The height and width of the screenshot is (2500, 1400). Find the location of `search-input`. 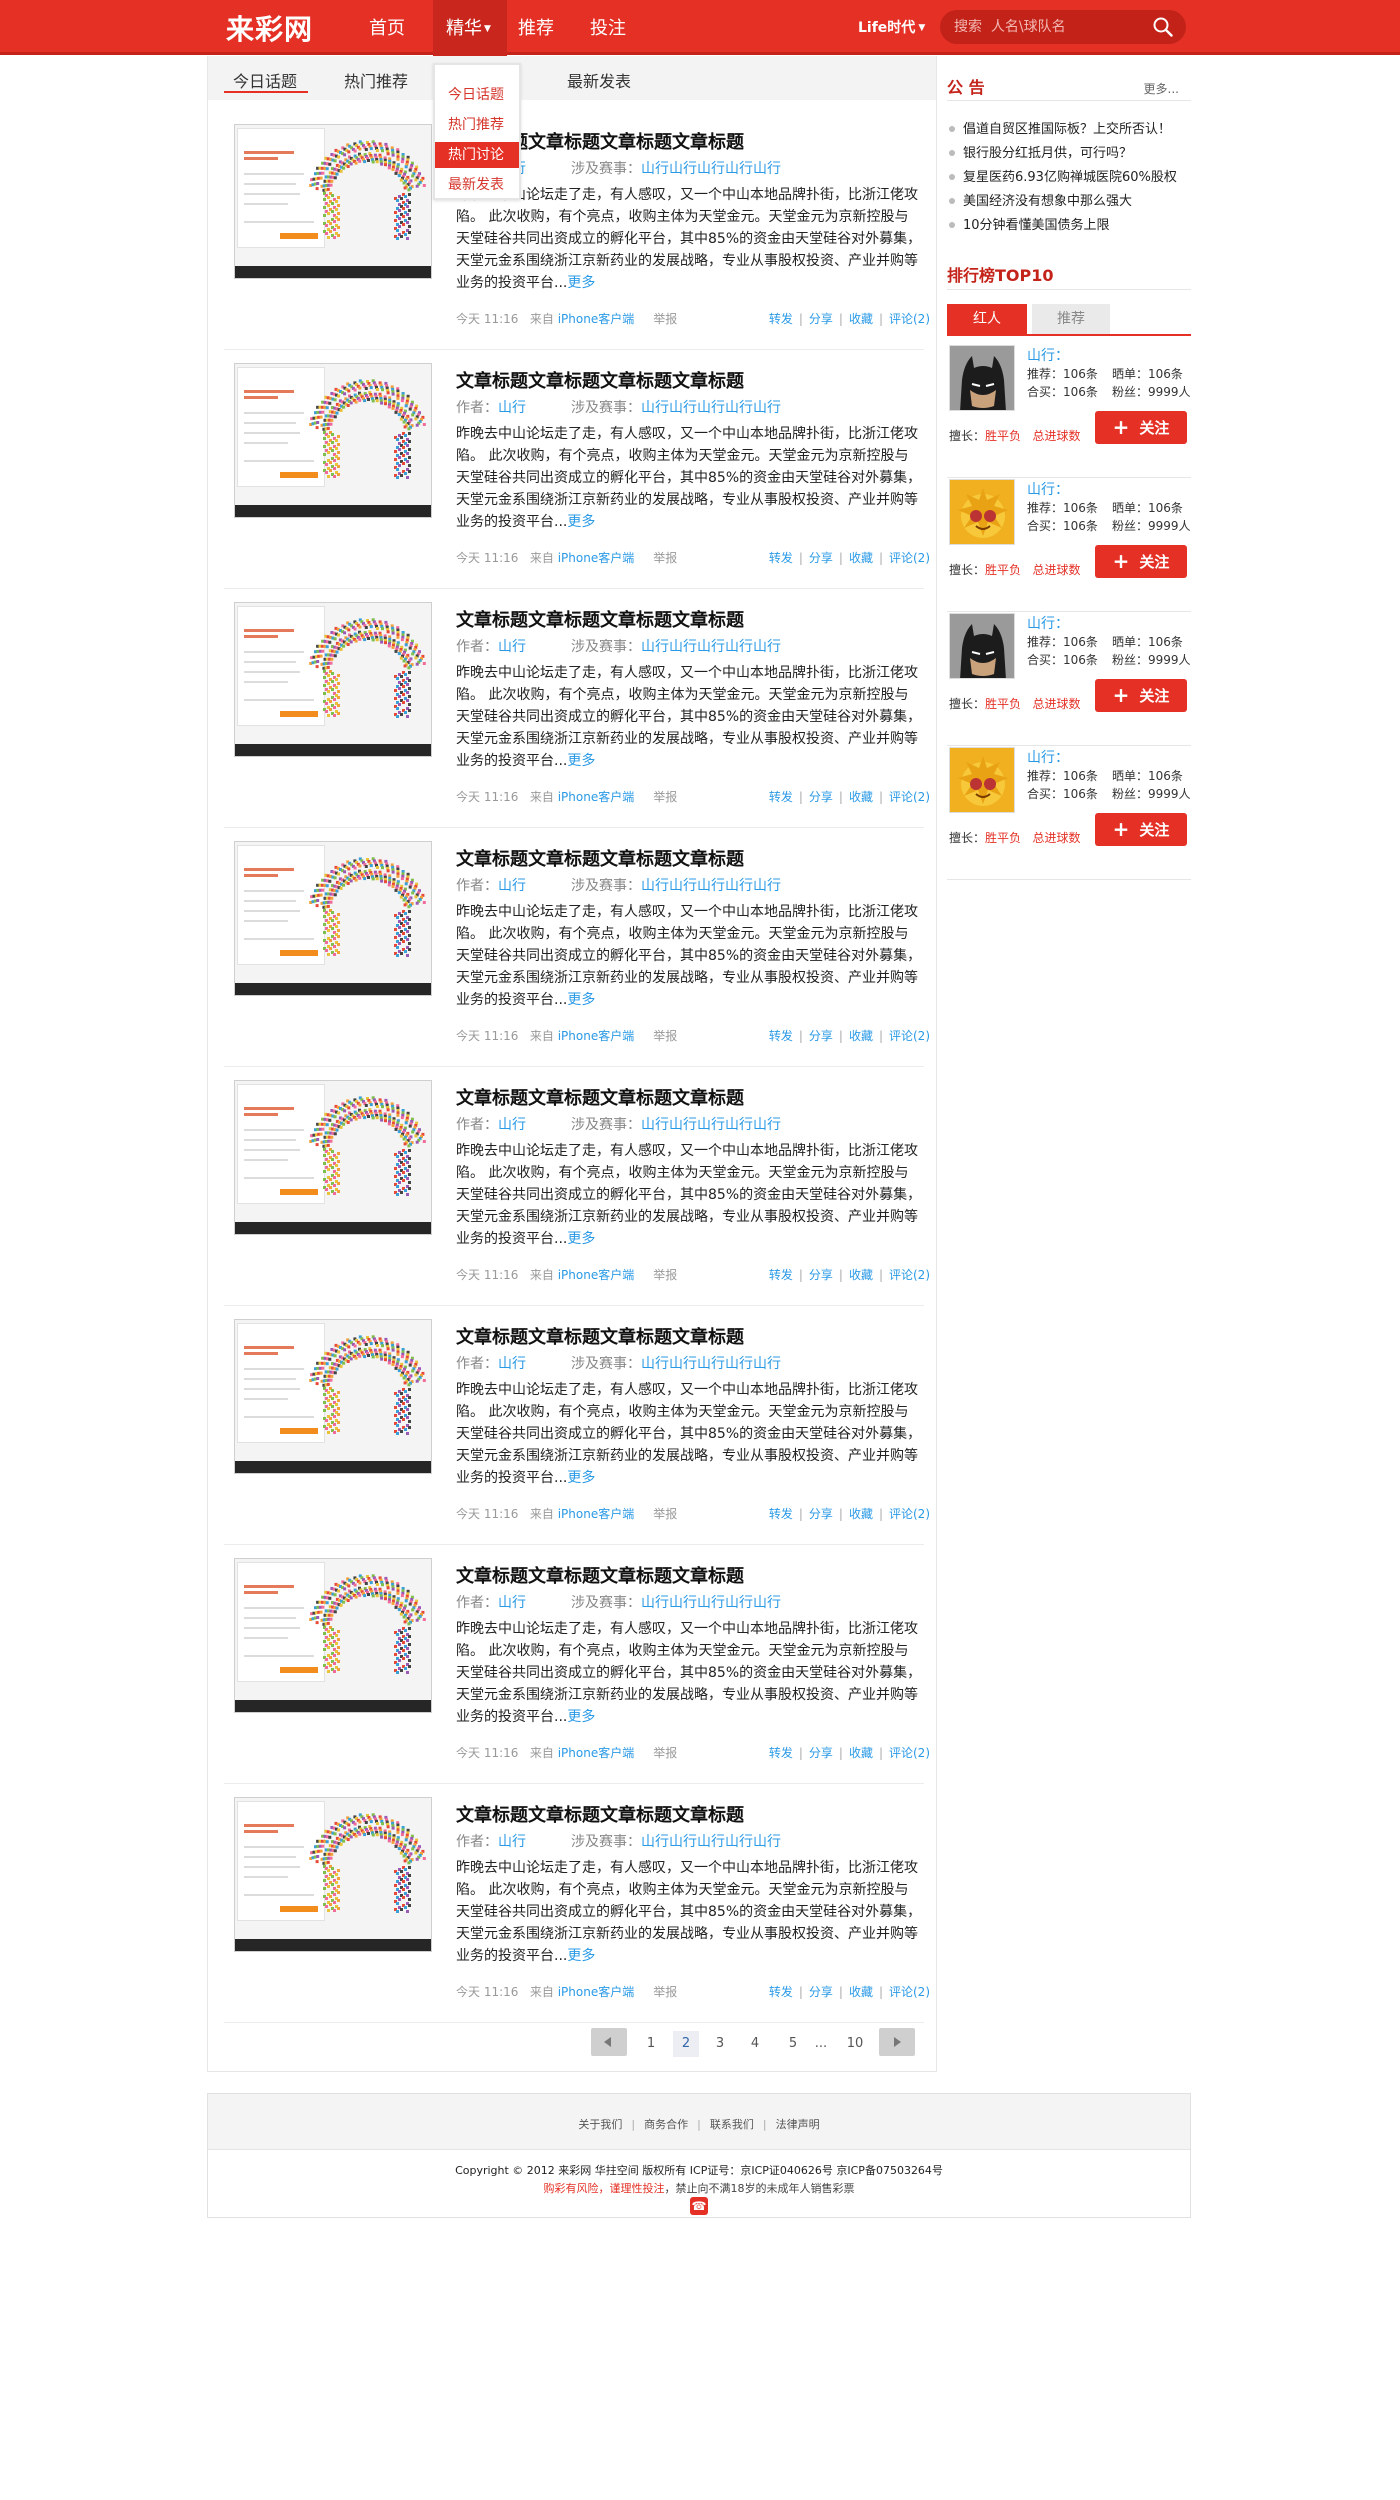

search-input is located at coordinates (1049, 27).